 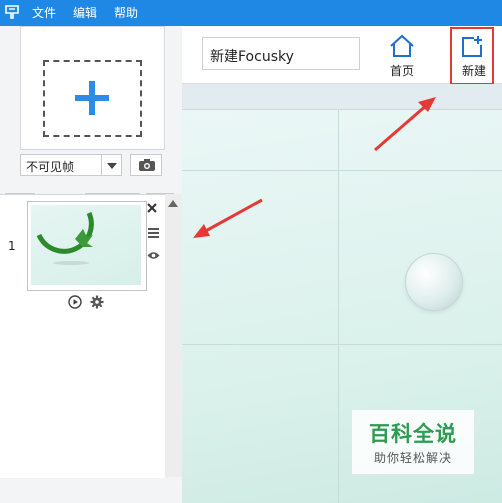 What do you see at coordinates (97, 302) in the screenshot?
I see `gear-icon` at bounding box center [97, 302].